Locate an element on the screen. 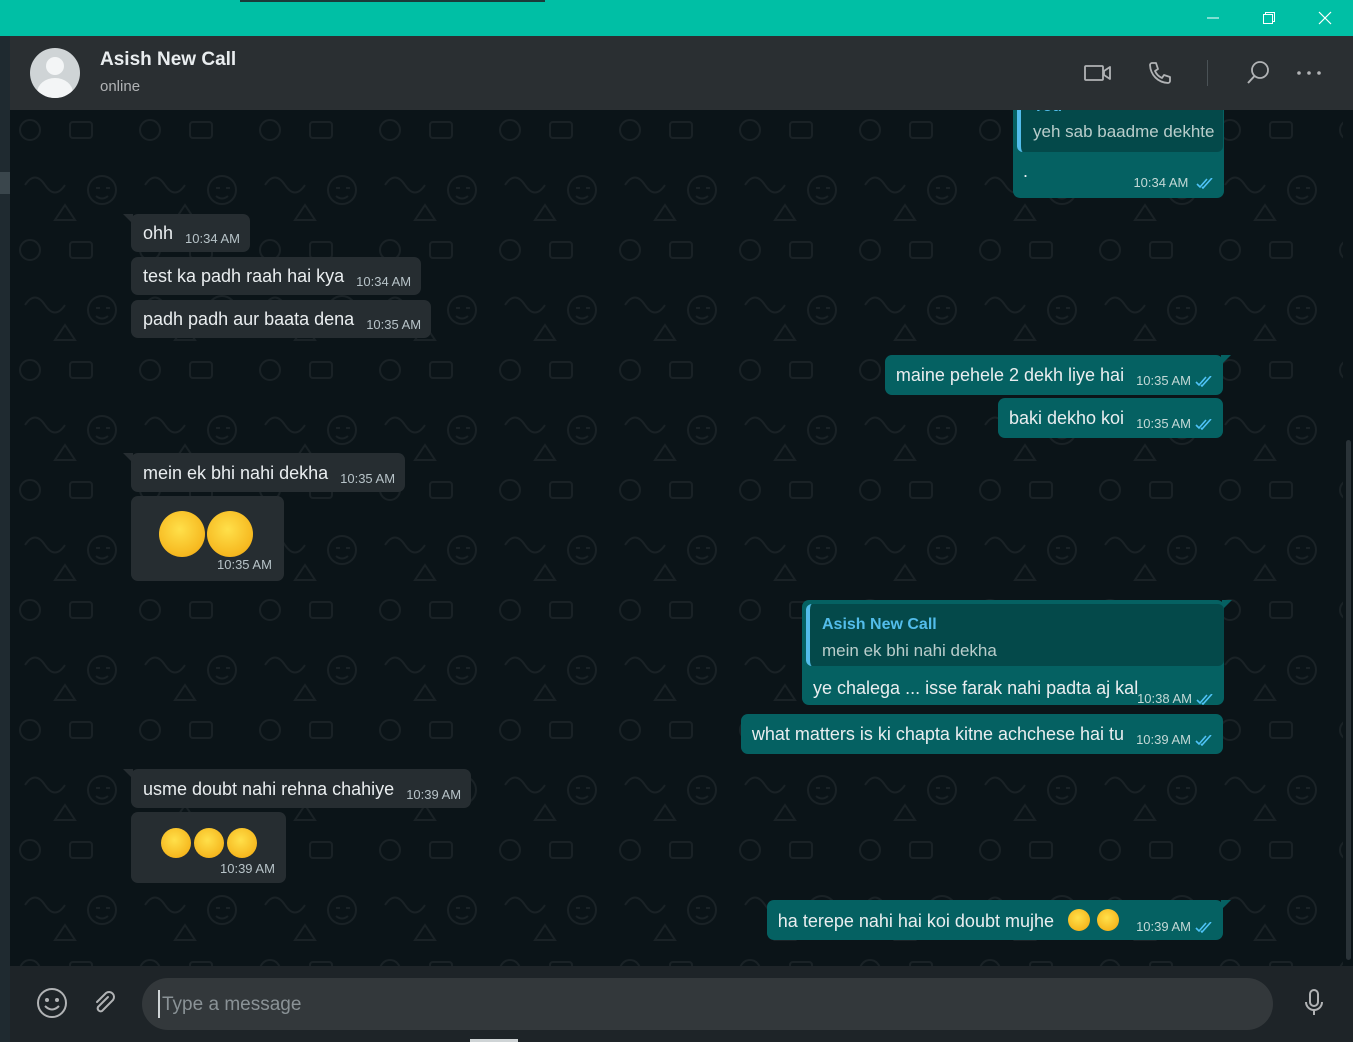 This screenshot has width=1353, height=1042. header-divider is located at coordinates (1207, 73).